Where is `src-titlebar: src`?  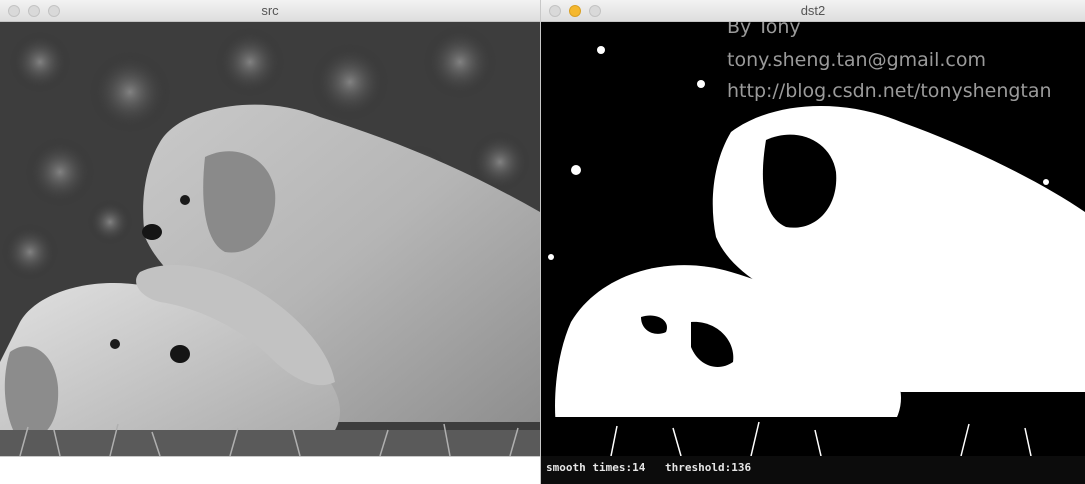
src-titlebar: src is located at coordinates (270, 11).